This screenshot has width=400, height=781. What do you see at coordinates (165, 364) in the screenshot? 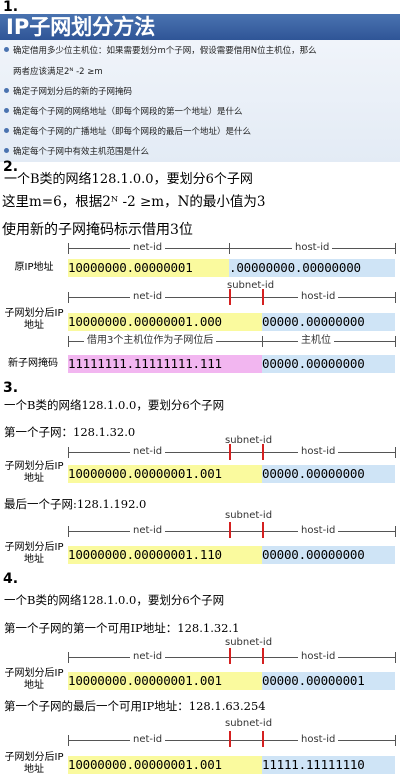
I see `bits-mask-net-subnet: 11111111.11111111.111` at bounding box center [165, 364].